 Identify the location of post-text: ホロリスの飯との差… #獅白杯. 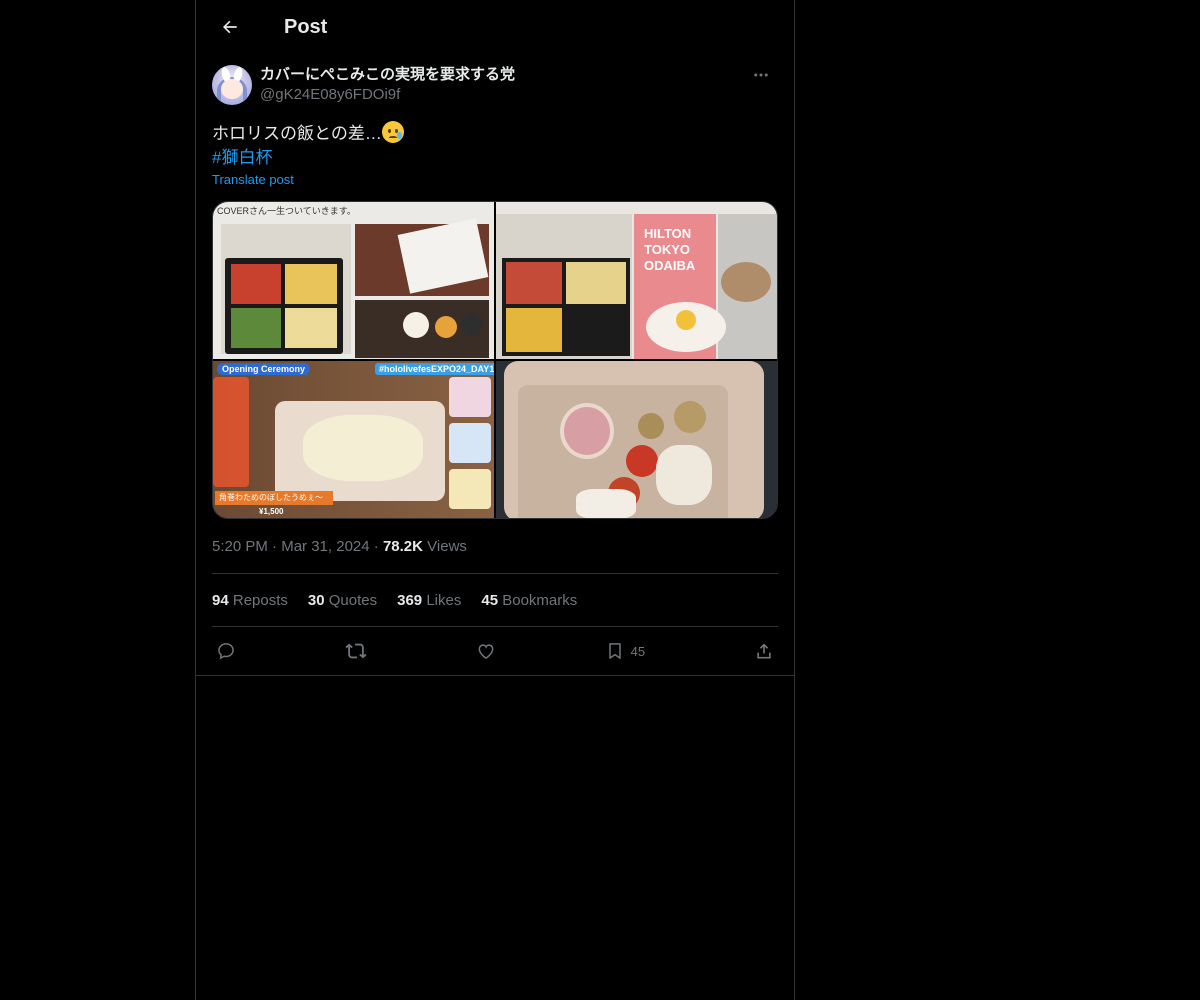
(495, 145).